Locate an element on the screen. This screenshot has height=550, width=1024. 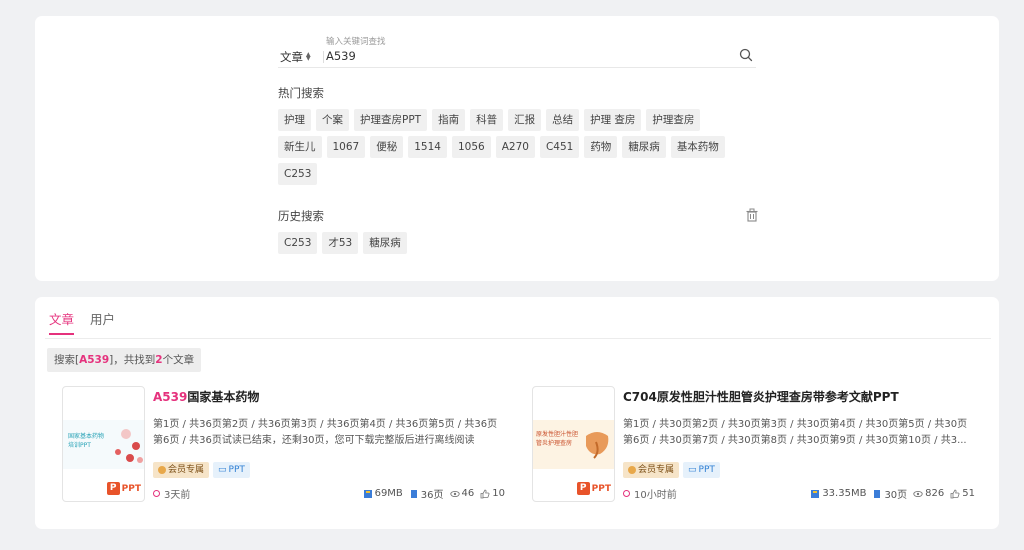
search-tag: C451 is located at coordinates (559, 147).